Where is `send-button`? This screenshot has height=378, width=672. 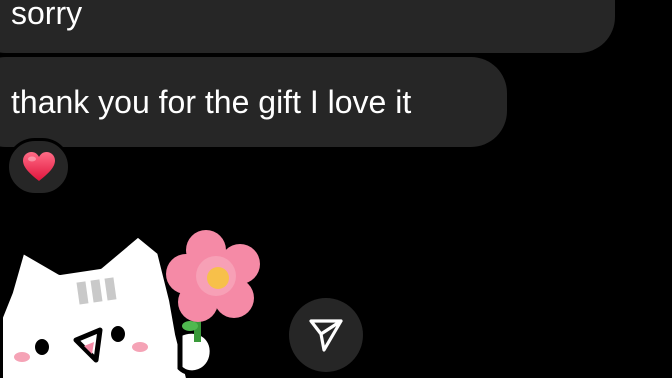
send-button is located at coordinates (326, 335).